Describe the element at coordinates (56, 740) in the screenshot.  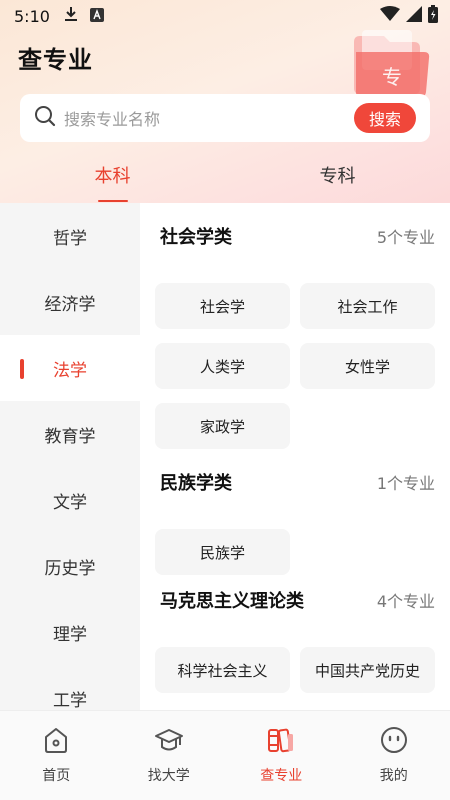
I see `home-icon` at that location.